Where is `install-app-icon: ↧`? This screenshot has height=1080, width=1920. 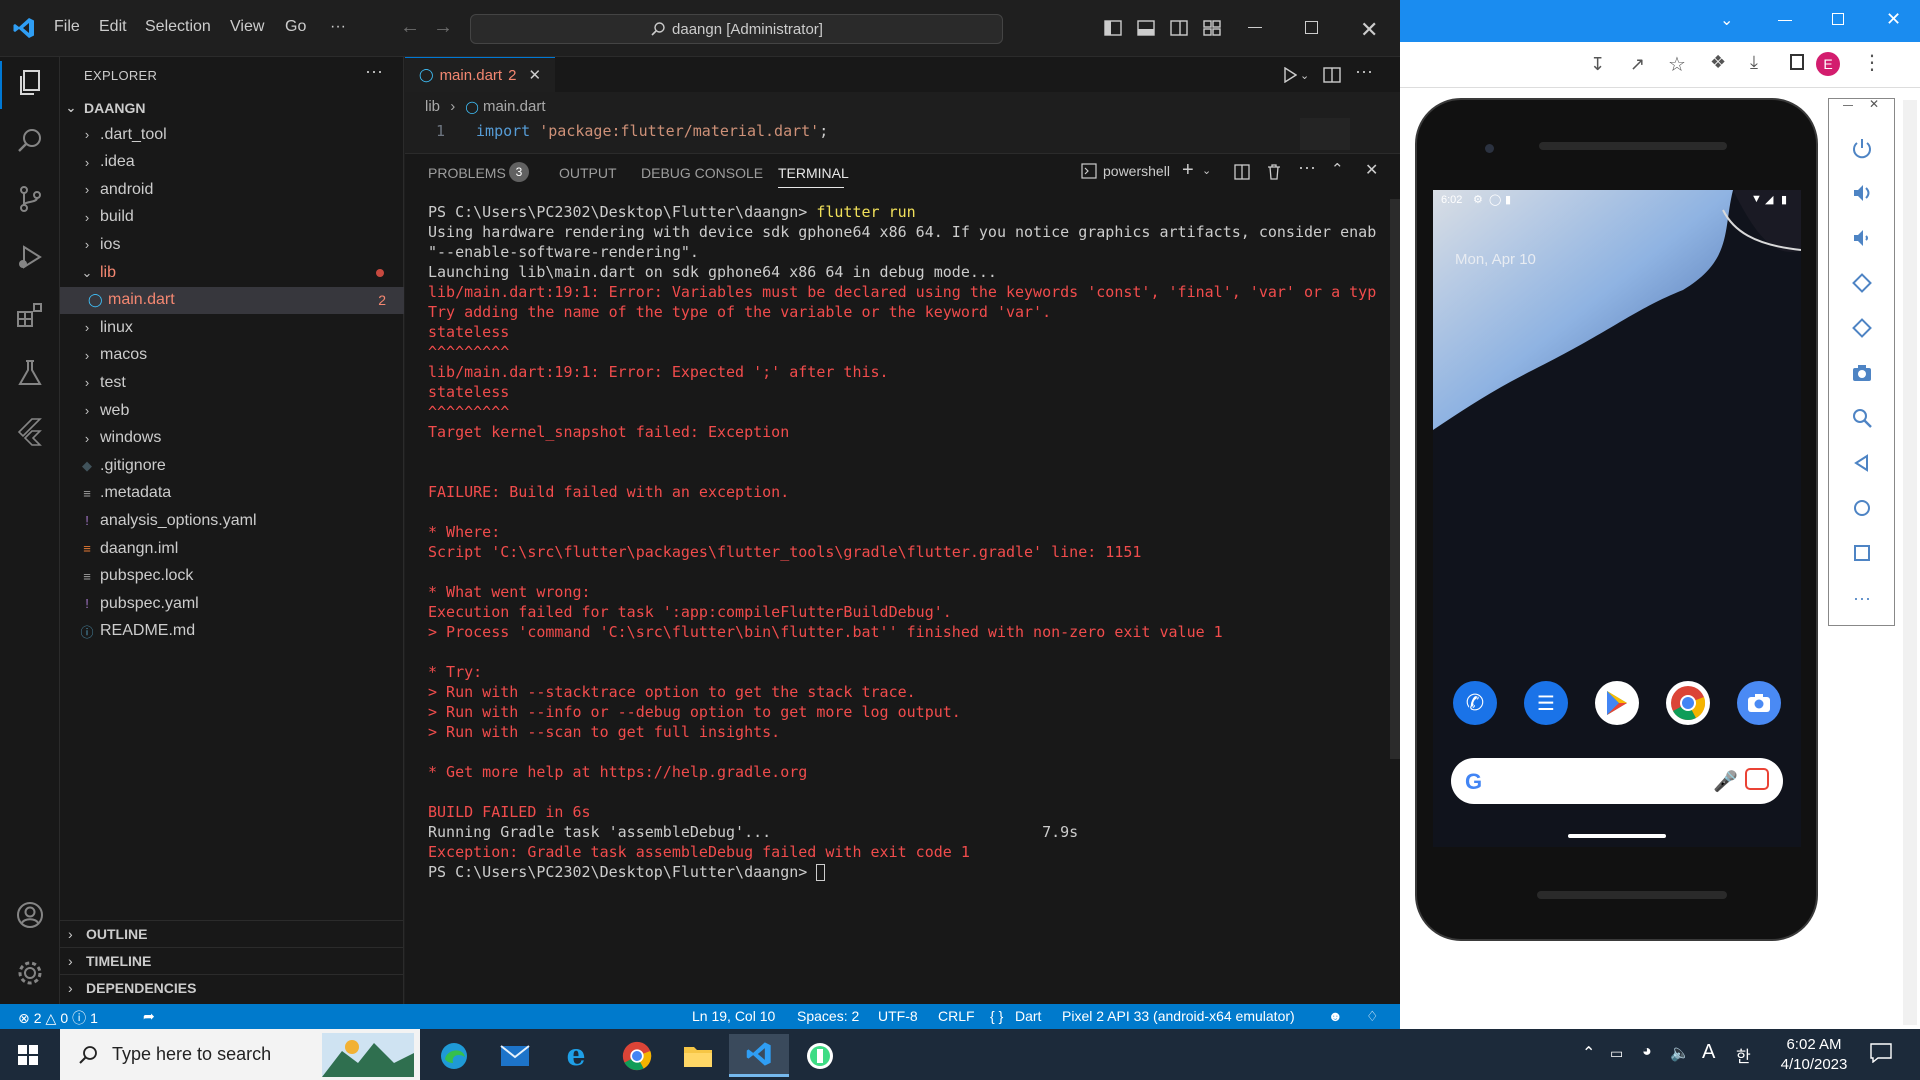
install-app-icon: ↧ is located at coordinates (1597, 64).